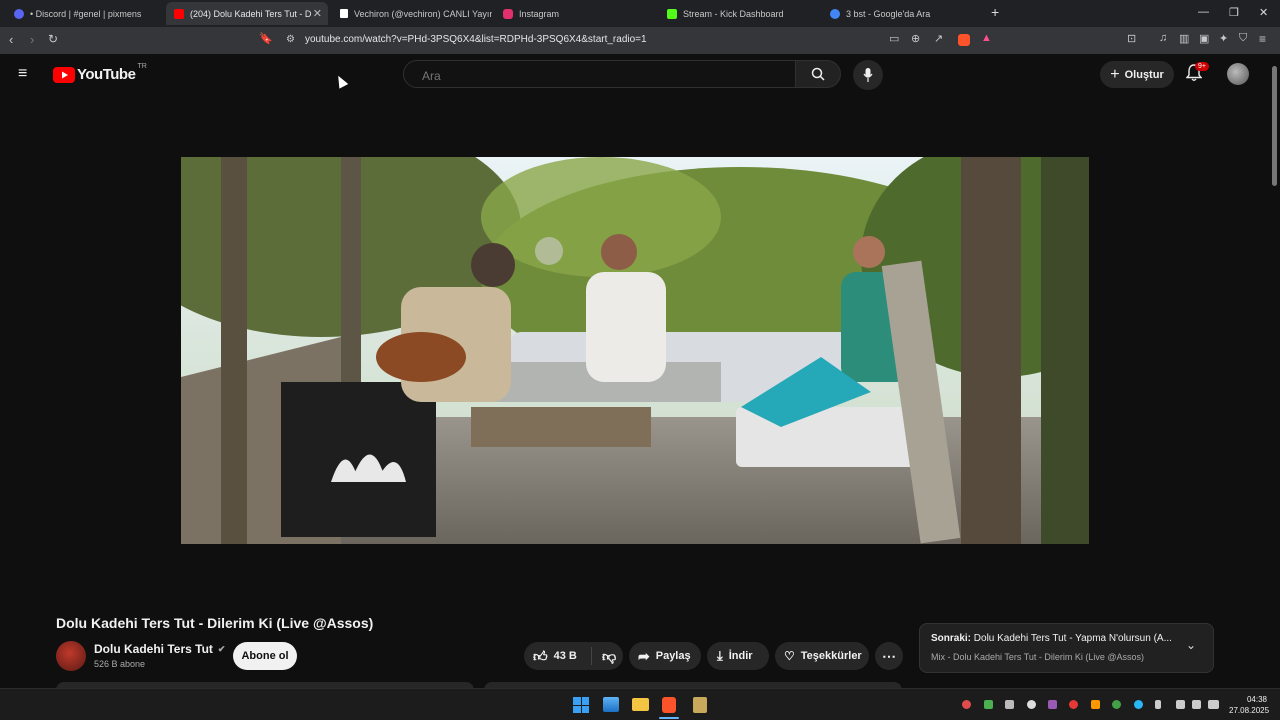 The image size is (1280, 720). What do you see at coordinates (247, 13) in the screenshot?
I see `tab-youtube: (204) Dolu Kadehi Ters Tut - D ✕` at bounding box center [247, 13].